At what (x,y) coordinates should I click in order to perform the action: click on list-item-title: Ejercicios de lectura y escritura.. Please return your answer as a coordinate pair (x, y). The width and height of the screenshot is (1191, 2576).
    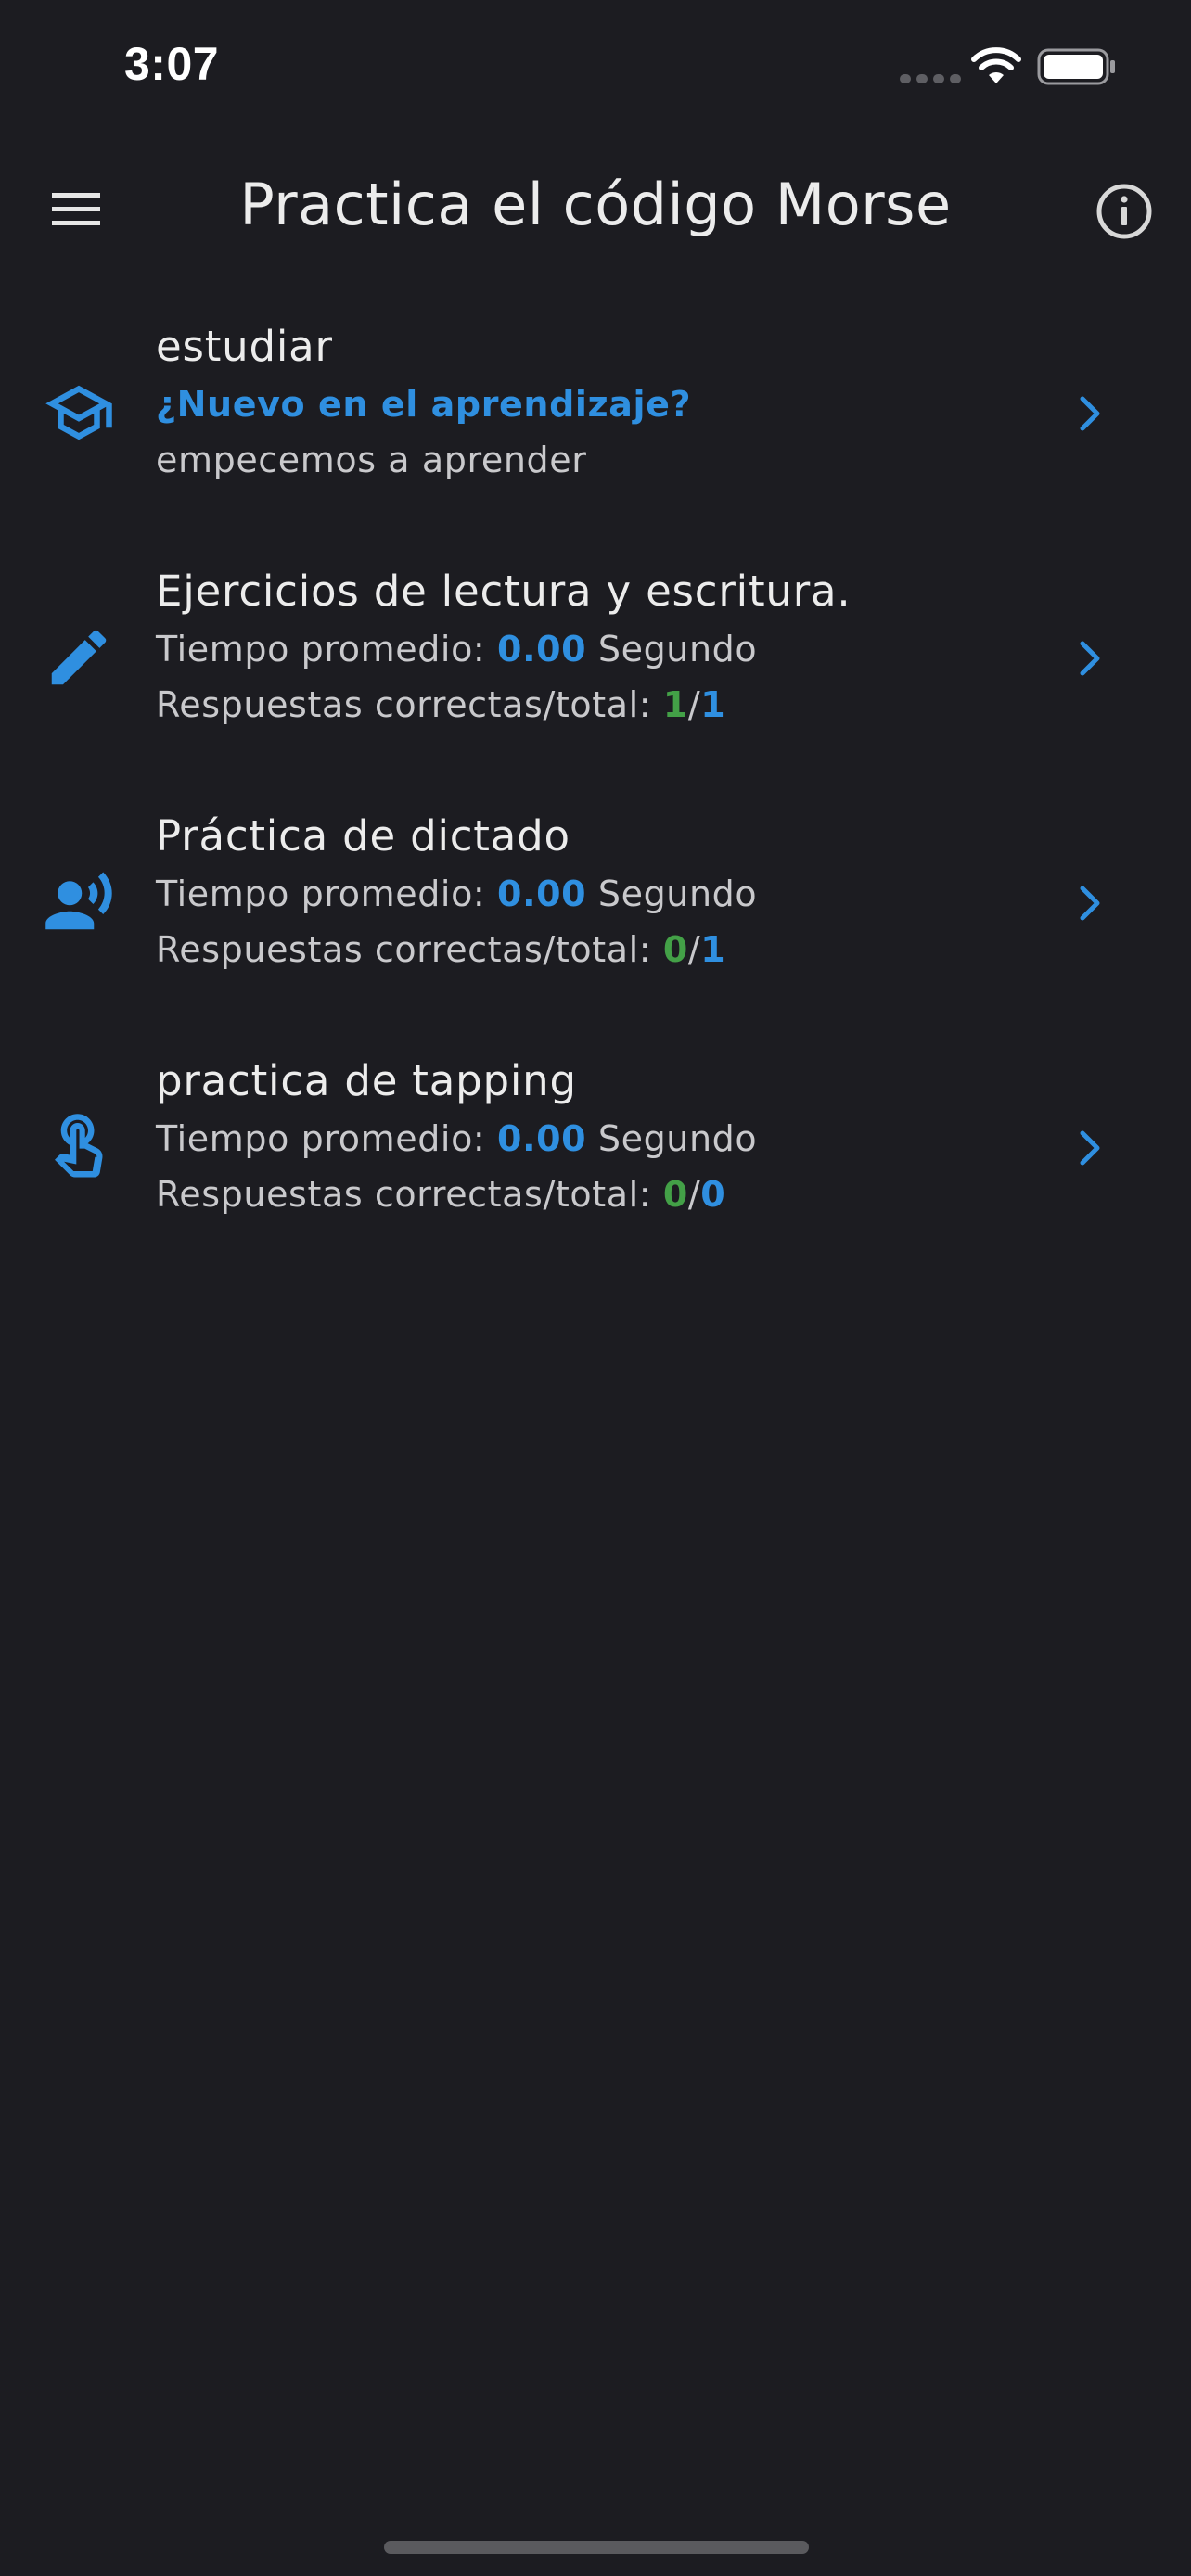
    Looking at the image, I should click on (504, 591).